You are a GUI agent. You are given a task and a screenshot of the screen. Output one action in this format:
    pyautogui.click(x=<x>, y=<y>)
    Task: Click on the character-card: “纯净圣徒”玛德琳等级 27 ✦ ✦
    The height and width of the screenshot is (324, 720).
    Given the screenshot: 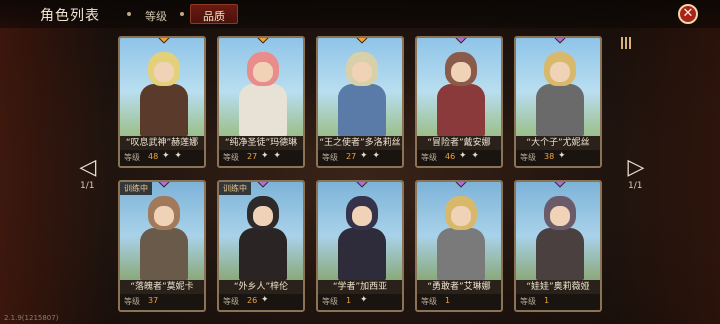 What is the action you would take?
    pyautogui.click(x=261, y=102)
    